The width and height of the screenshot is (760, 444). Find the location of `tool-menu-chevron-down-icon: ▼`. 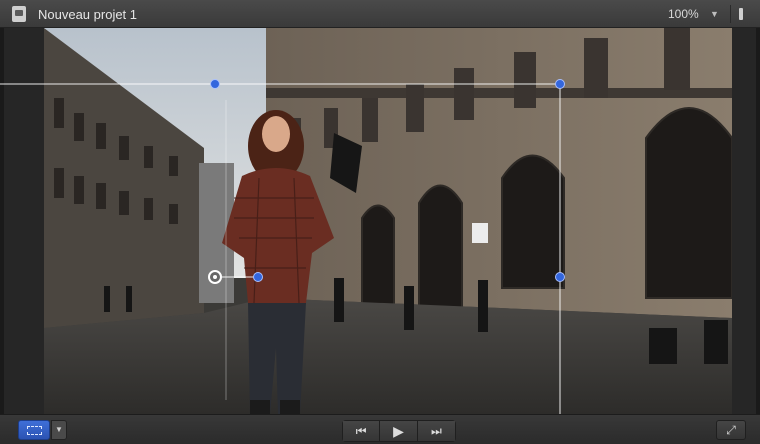

tool-menu-chevron-down-icon: ▼ is located at coordinates (59, 430).